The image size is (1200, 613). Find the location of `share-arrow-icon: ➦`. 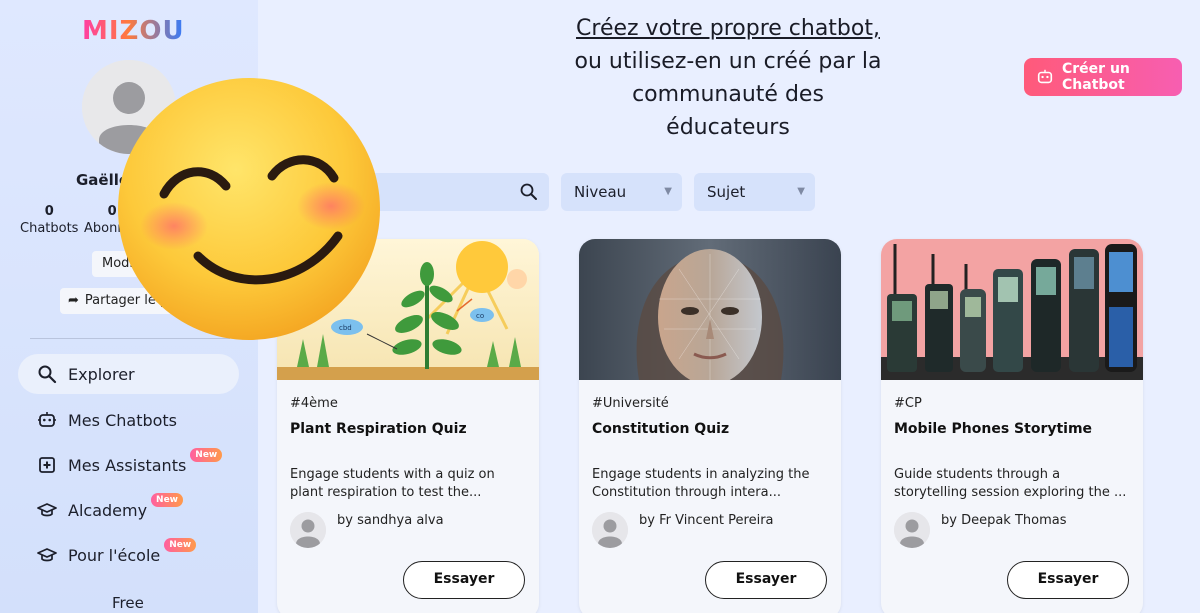

share-arrow-icon: ➦ is located at coordinates (73, 300).